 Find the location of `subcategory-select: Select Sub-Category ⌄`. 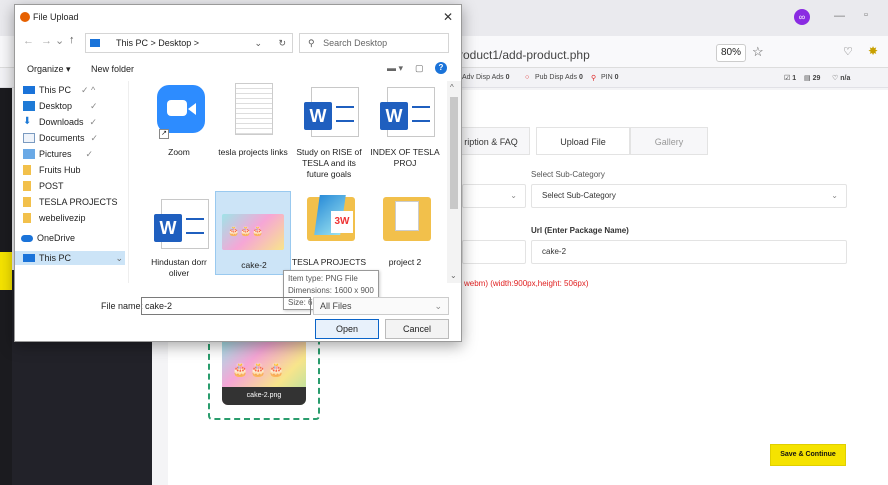

subcategory-select: Select Sub-Category ⌄ is located at coordinates (689, 196).